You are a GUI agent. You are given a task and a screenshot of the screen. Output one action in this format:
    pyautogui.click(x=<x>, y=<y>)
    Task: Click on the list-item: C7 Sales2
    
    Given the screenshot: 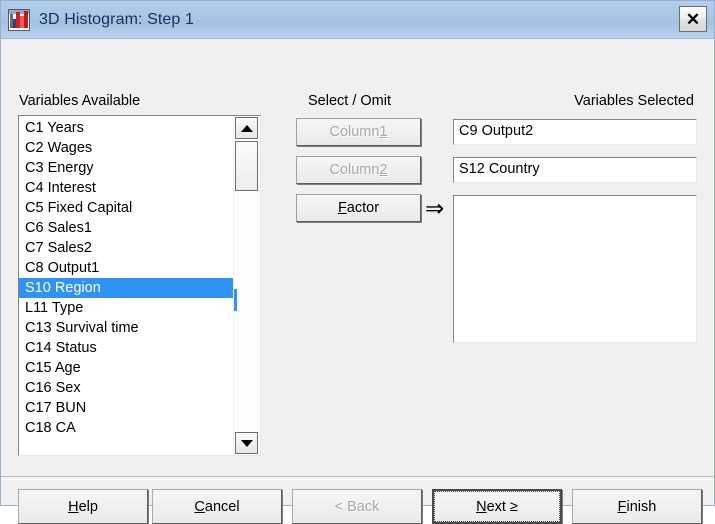 What is the action you would take?
    pyautogui.click(x=126, y=248)
    